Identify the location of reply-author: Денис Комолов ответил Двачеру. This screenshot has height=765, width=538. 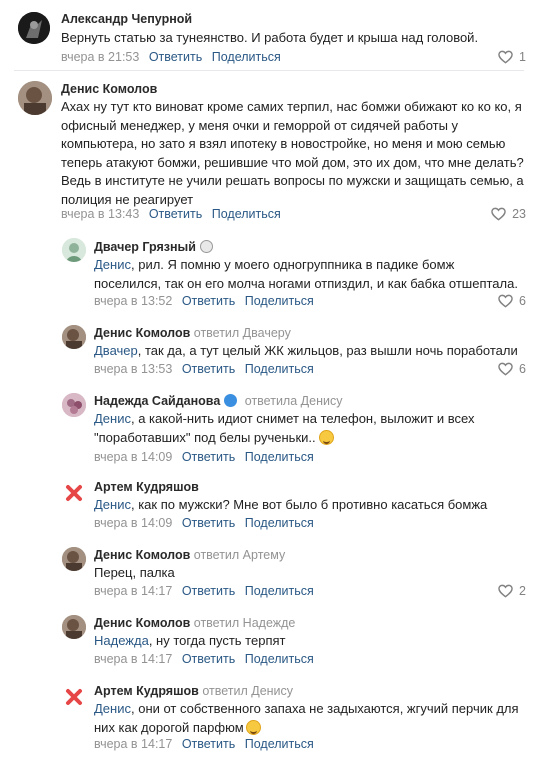
(192, 333).